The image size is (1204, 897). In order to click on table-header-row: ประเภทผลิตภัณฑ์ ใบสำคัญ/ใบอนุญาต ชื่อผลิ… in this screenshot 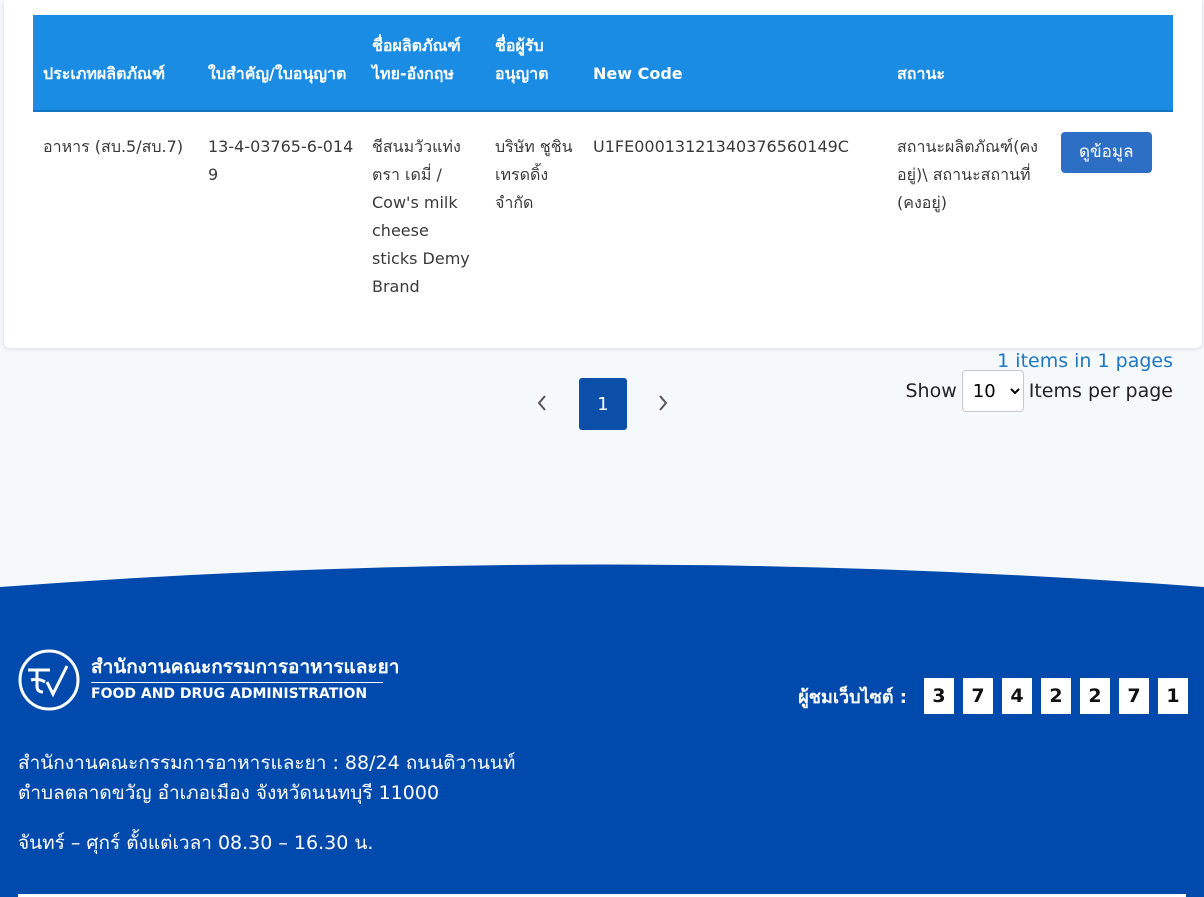, I will do `click(603, 63)`.